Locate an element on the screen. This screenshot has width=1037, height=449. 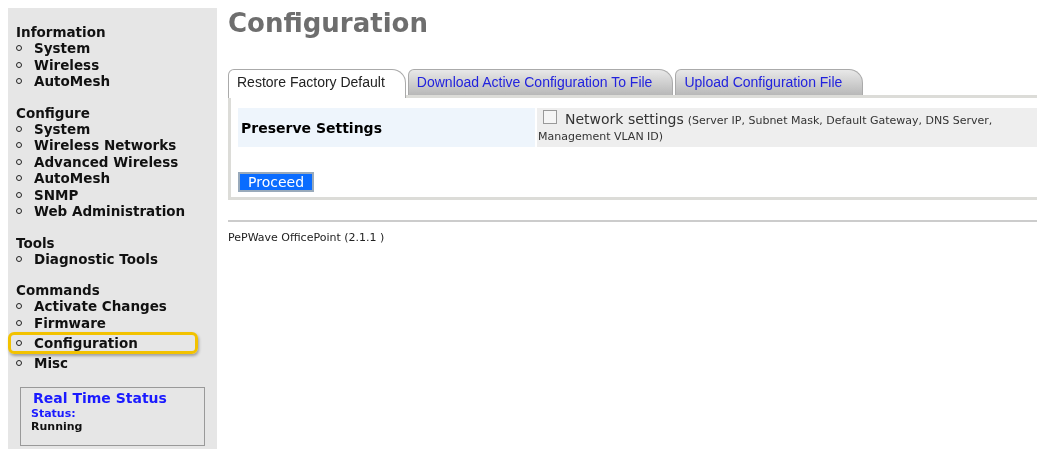
page-title: Configuration is located at coordinates (328, 23).